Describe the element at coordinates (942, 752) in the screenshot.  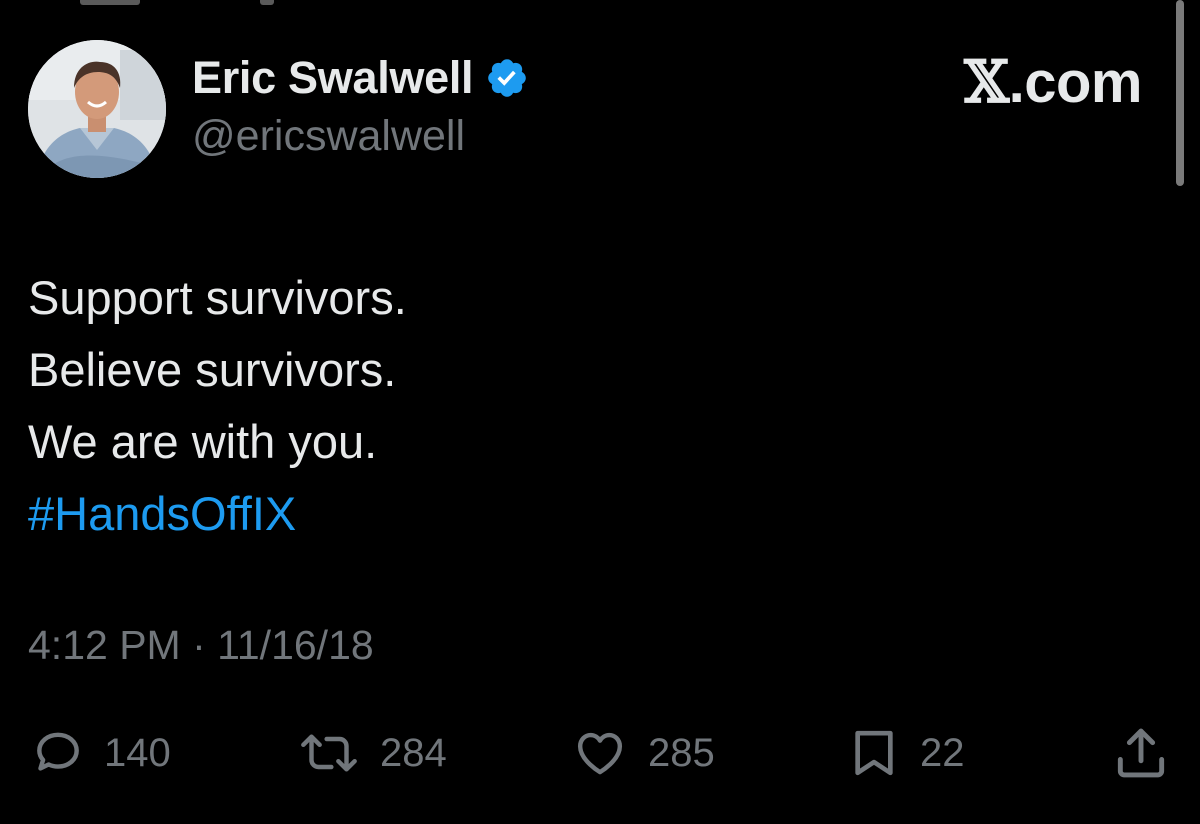
I see `bookmark-count: 22` at that location.